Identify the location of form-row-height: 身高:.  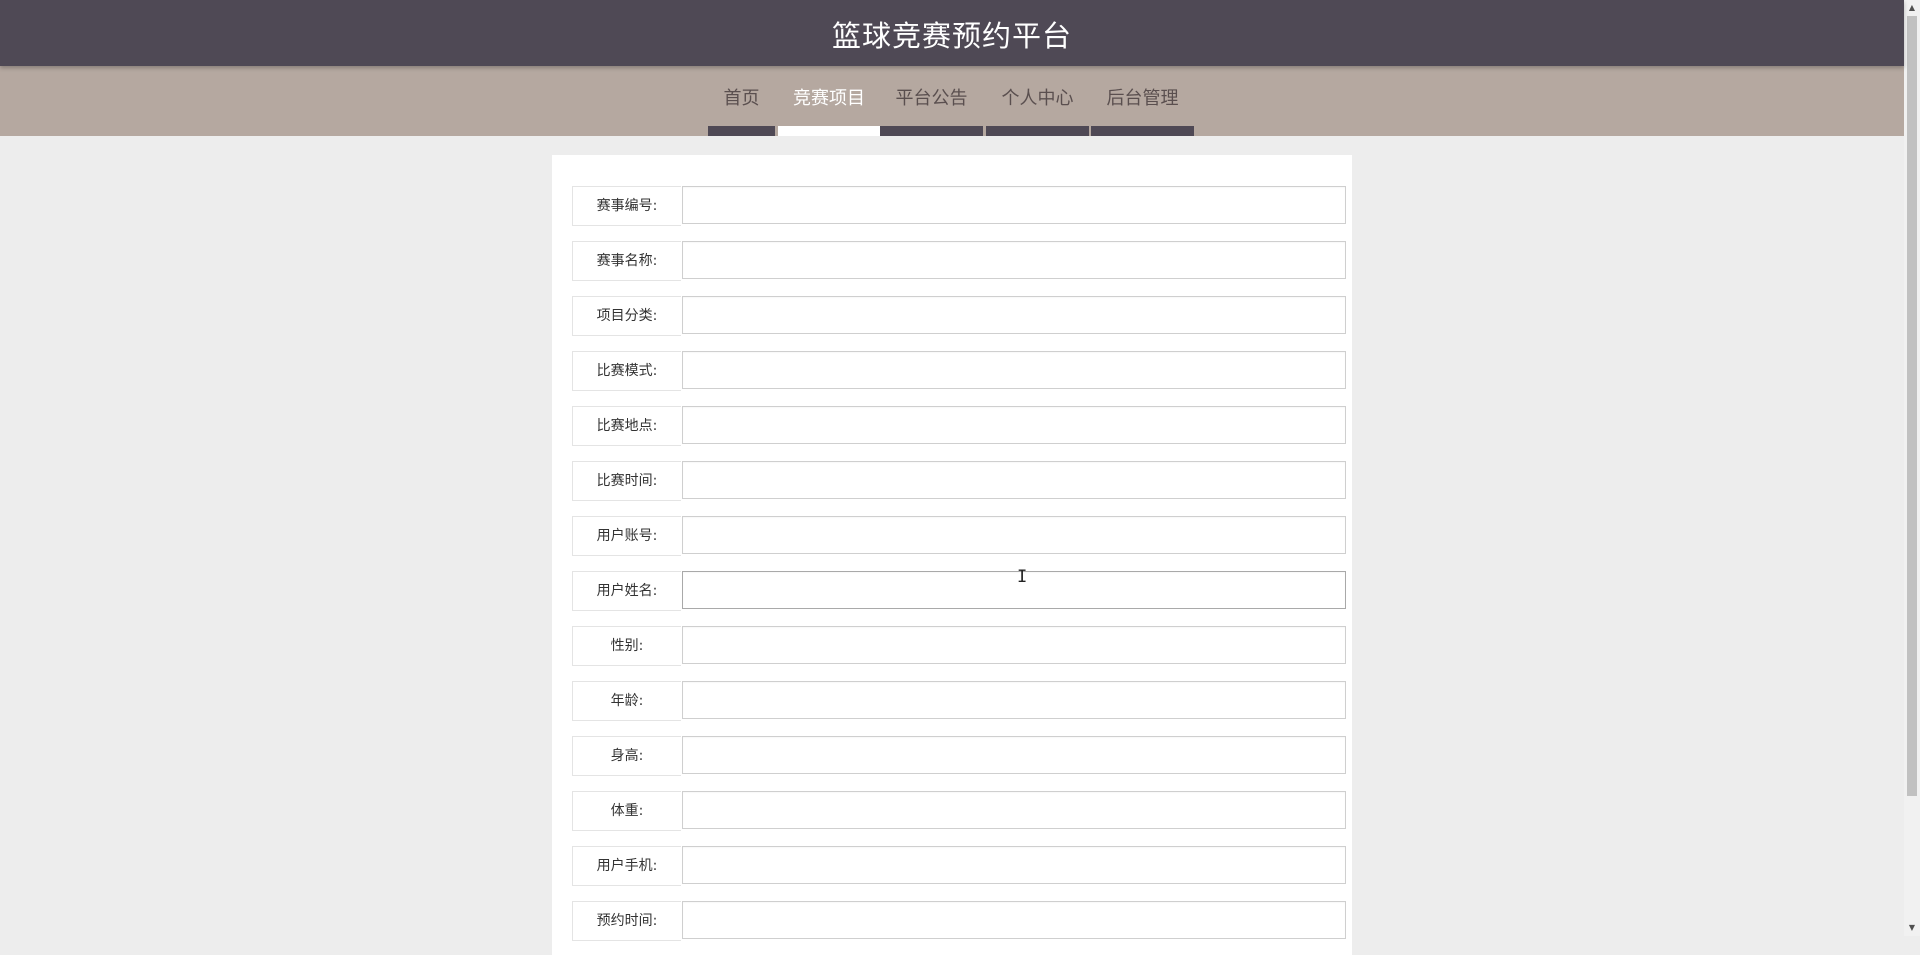
(959, 756).